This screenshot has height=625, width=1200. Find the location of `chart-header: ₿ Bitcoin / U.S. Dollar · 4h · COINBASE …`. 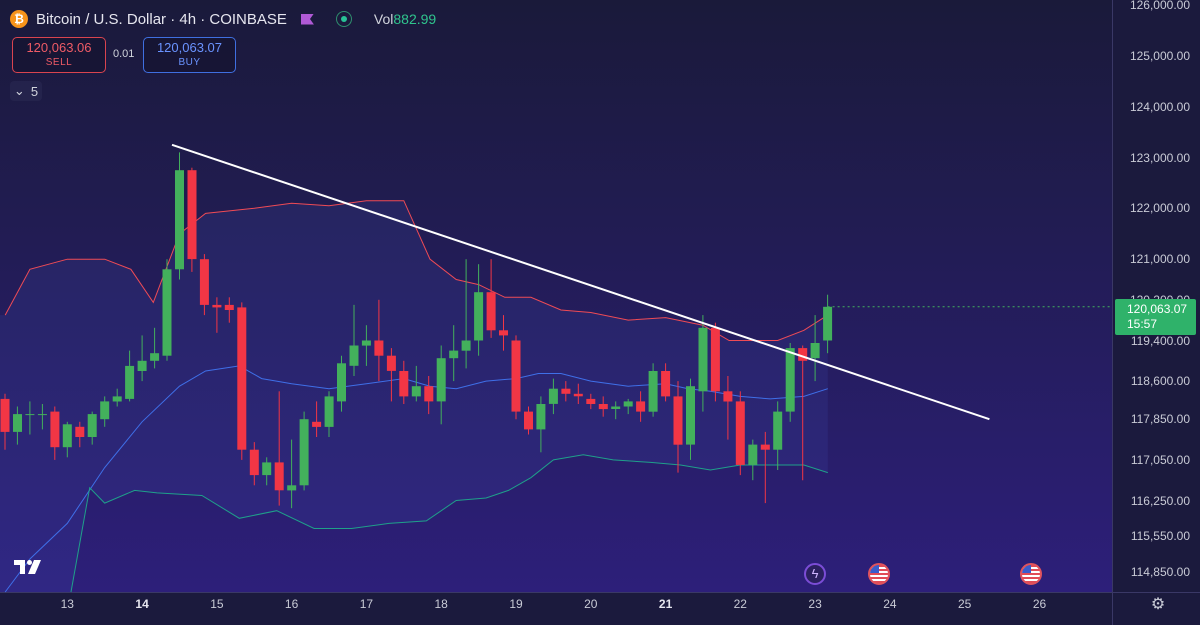

chart-header: ₿ Bitcoin / U.S. Dollar · 4h · COINBASE … is located at coordinates (223, 19).